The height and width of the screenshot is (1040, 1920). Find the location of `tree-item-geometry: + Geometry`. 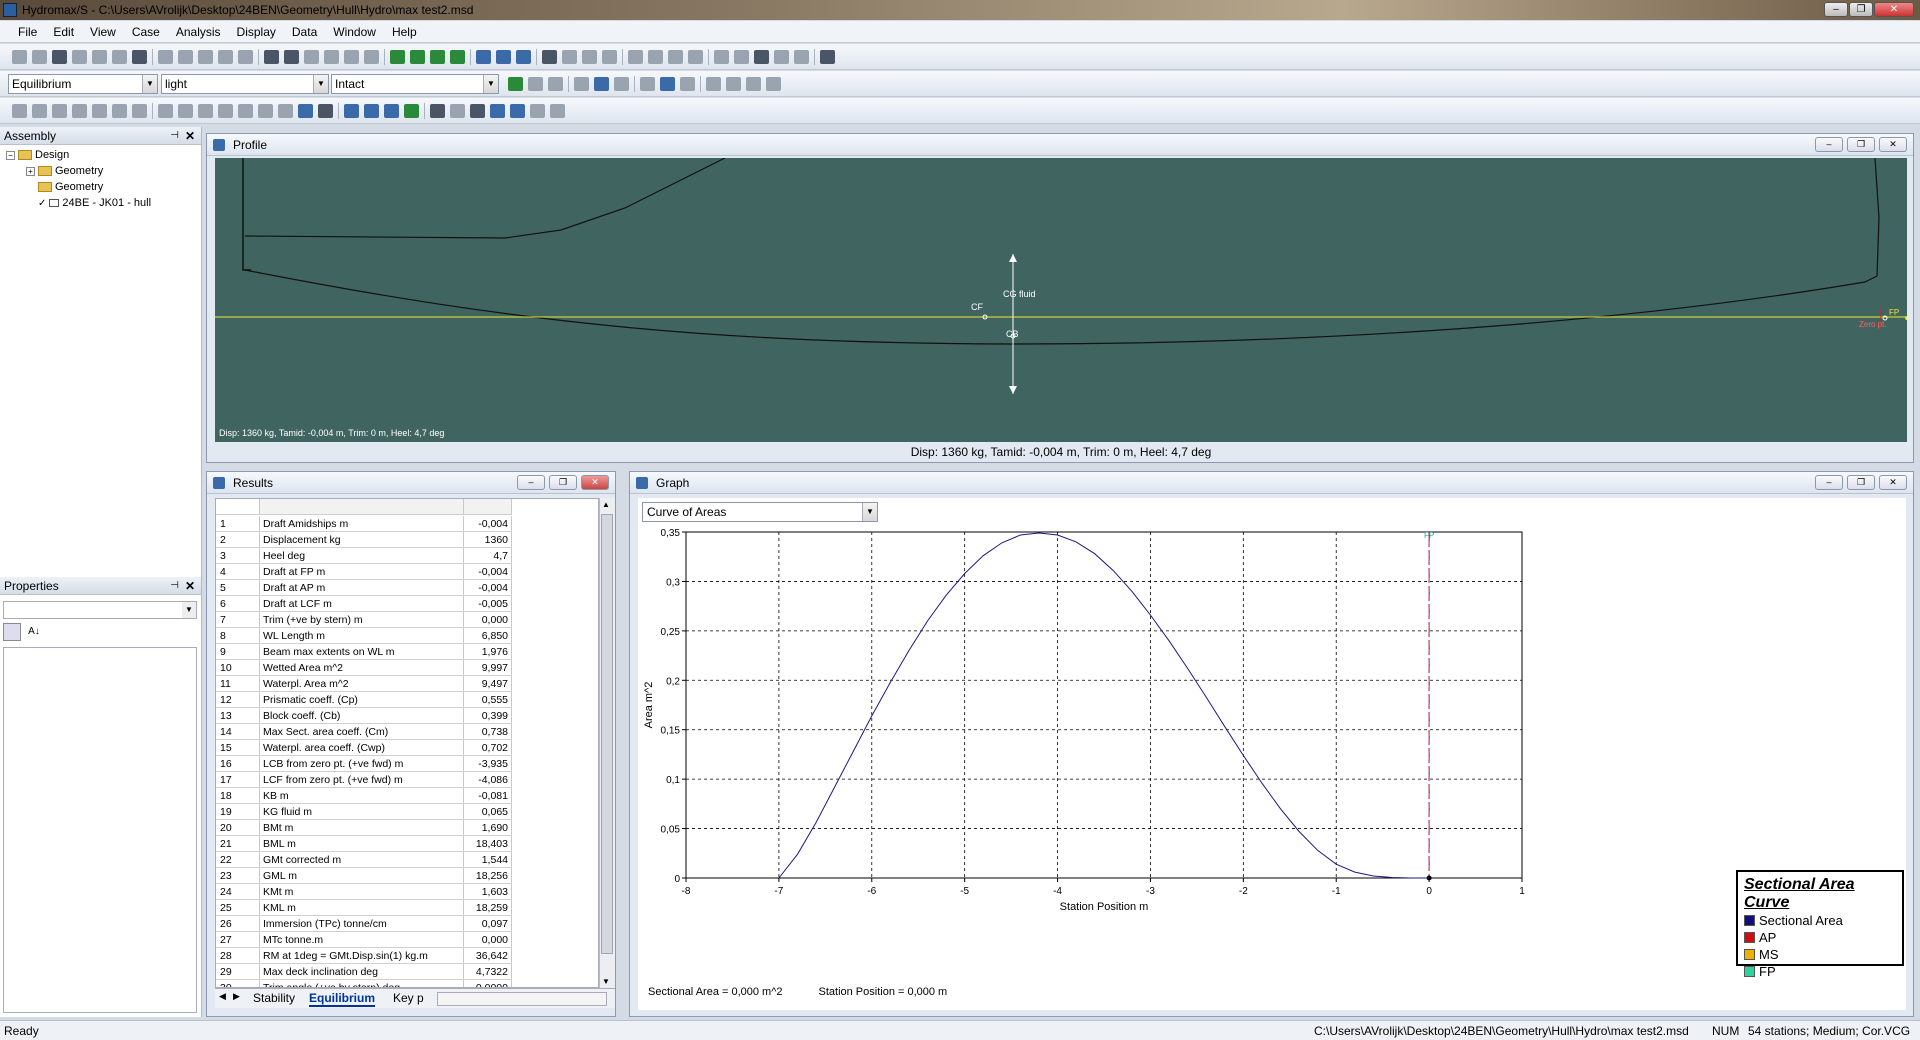

tree-item-geometry: + Geometry is located at coordinates (64, 171).